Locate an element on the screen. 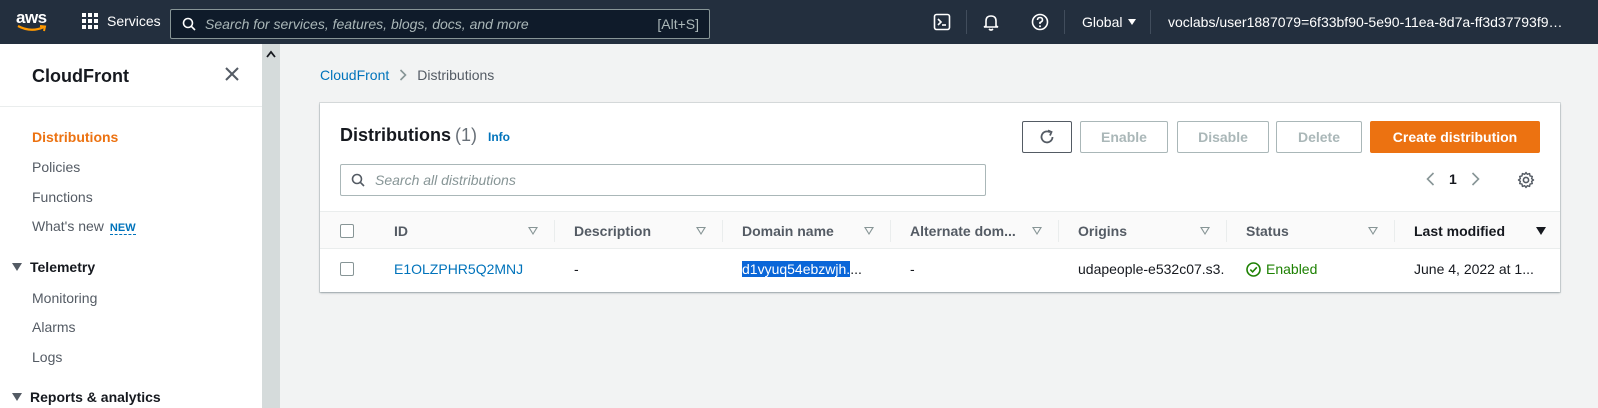 The height and width of the screenshot is (408, 1598). global-search: [Alt+S] is located at coordinates (440, 24).